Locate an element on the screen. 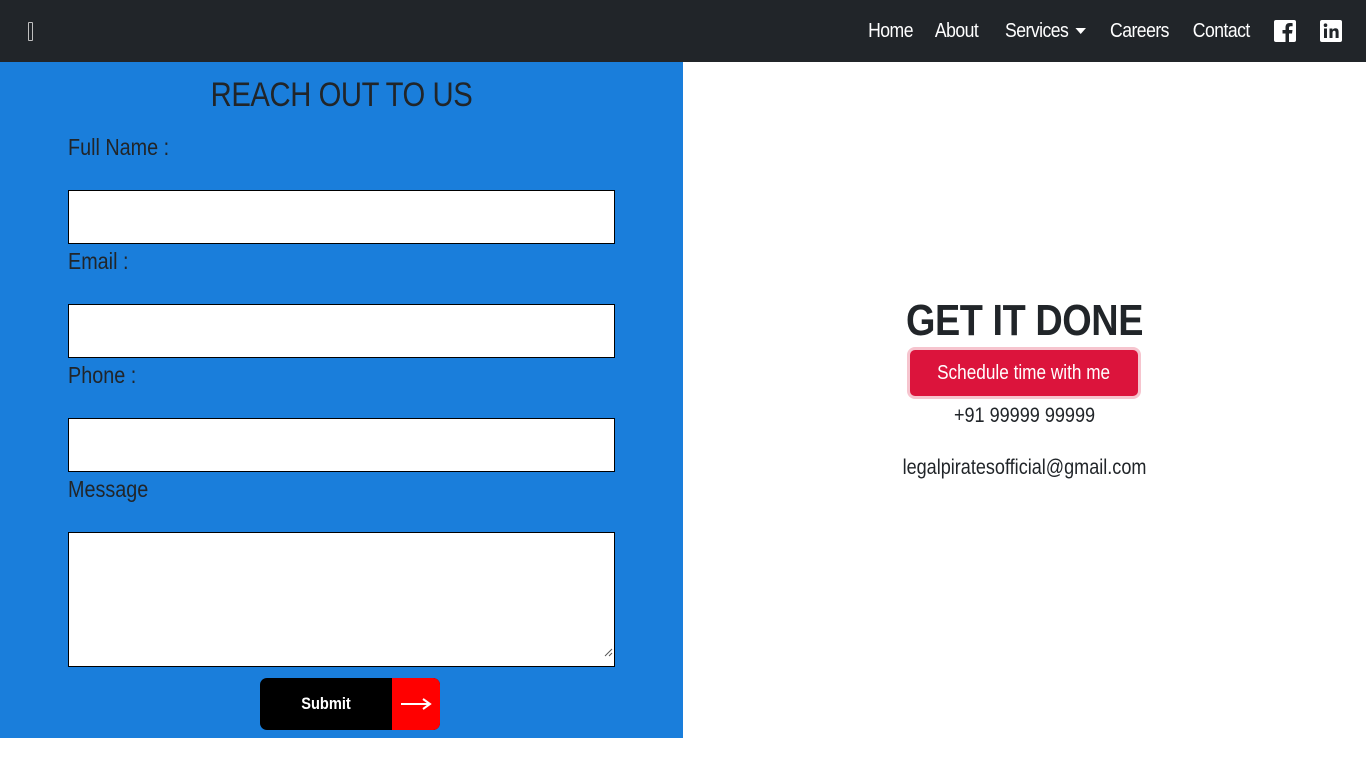  fullname-input is located at coordinates (341, 217).